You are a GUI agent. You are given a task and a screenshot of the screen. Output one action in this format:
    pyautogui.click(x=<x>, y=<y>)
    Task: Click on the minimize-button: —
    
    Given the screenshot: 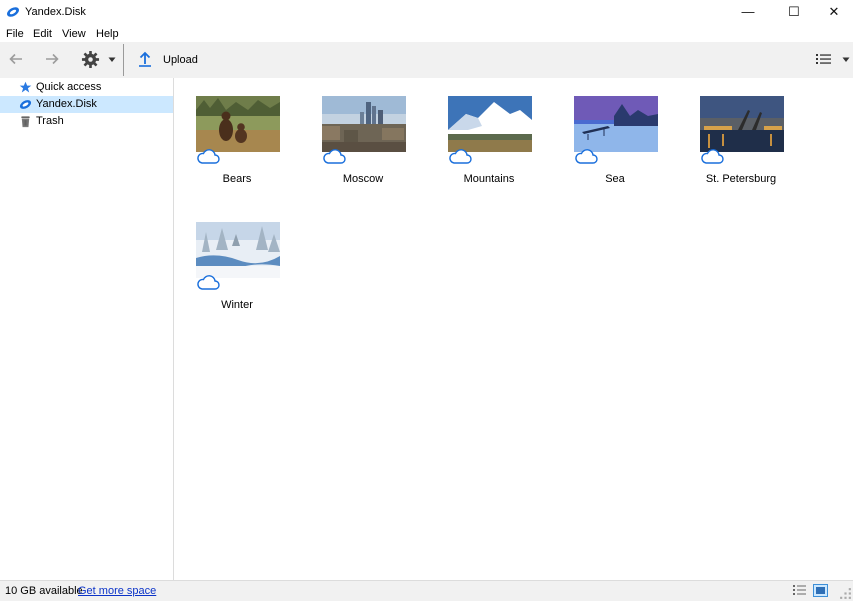 What is the action you would take?
    pyautogui.click(x=748, y=12)
    